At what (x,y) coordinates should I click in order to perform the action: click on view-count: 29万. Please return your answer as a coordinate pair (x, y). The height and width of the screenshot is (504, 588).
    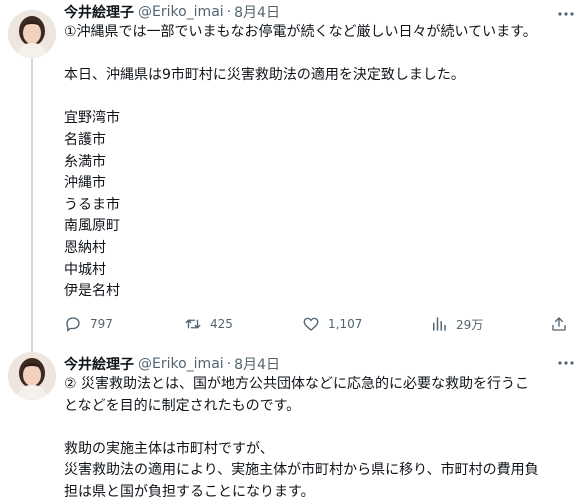
    Looking at the image, I should click on (470, 324).